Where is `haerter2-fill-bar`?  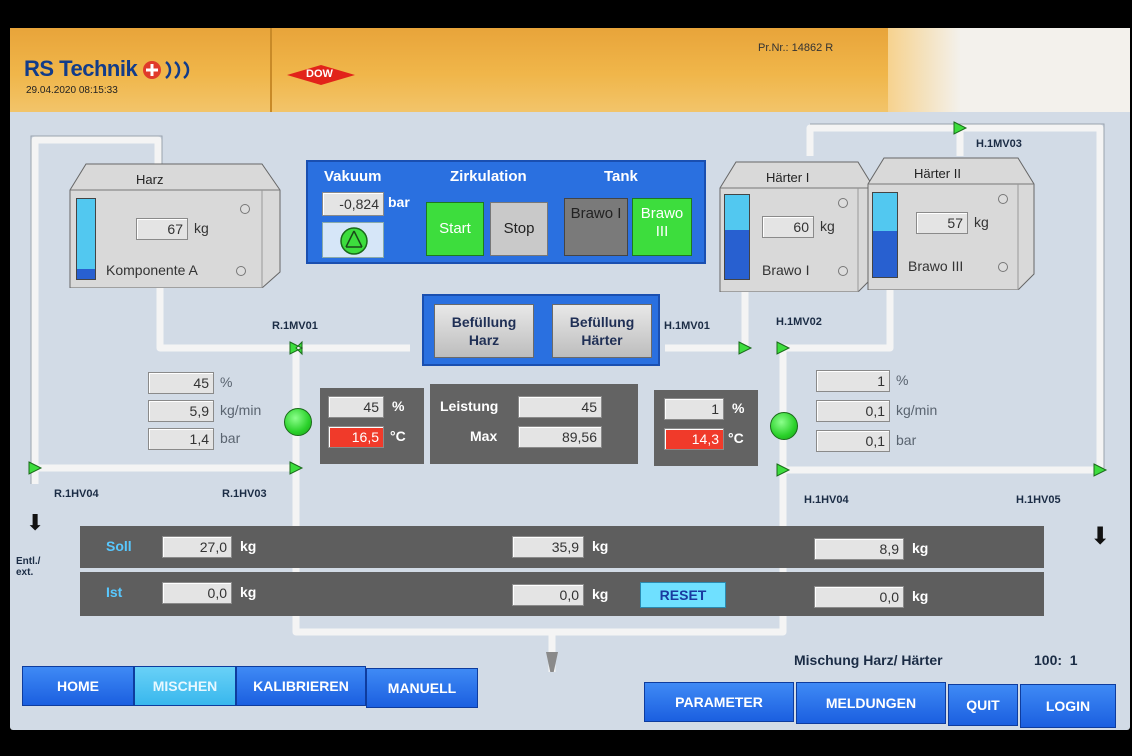 haerter2-fill-bar is located at coordinates (885, 235).